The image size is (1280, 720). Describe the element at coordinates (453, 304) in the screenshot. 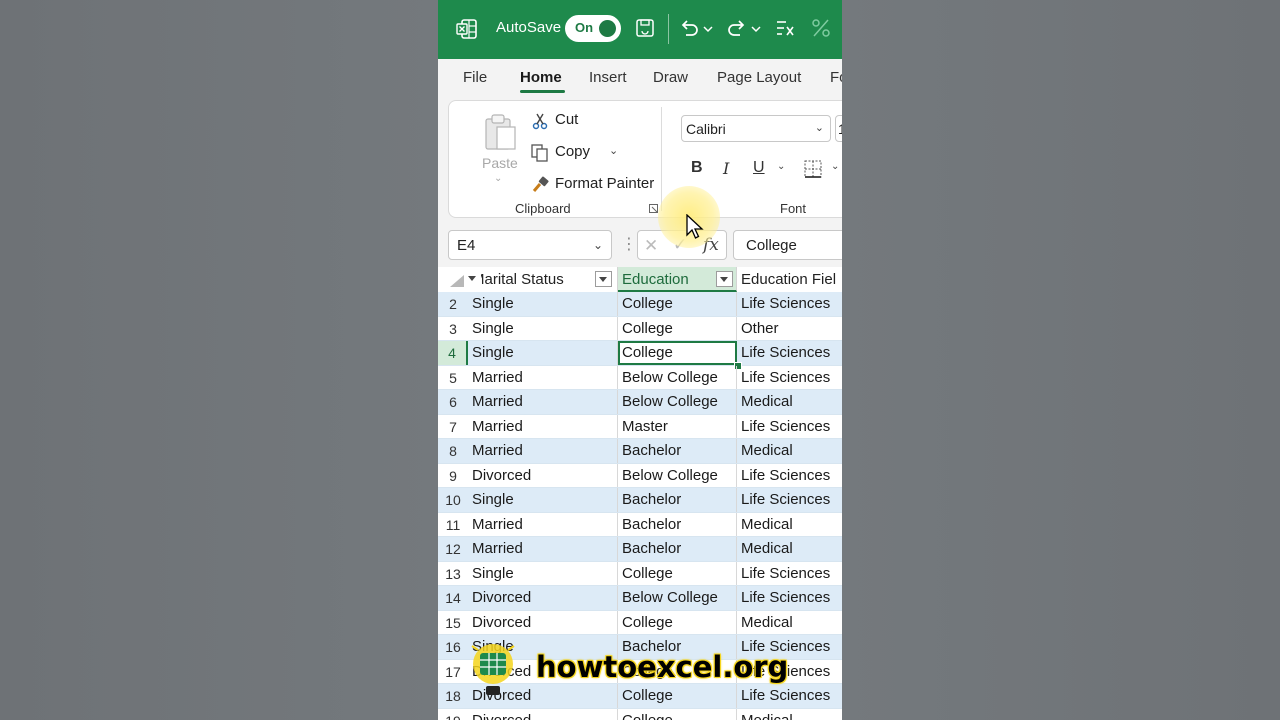

I see `row-number: 2` at that location.